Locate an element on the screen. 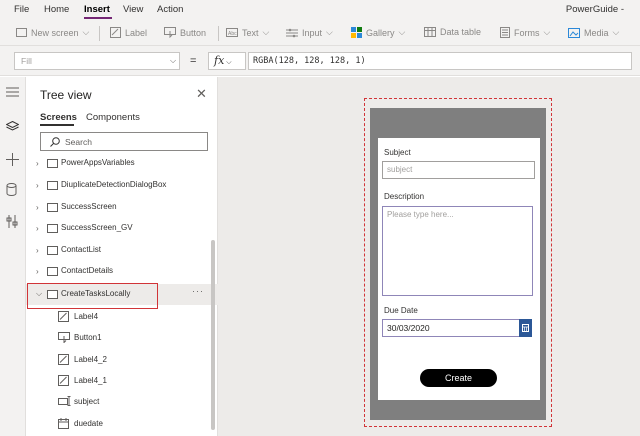 This screenshot has height=436, width=640. text-icon: Abc is located at coordinates (232, 32).